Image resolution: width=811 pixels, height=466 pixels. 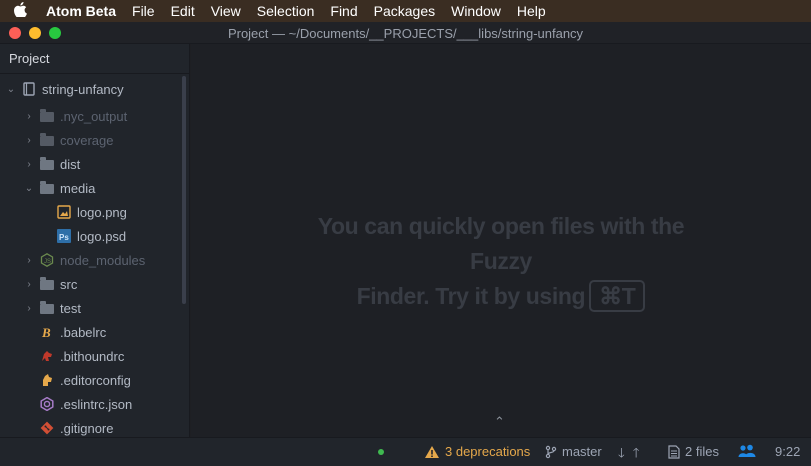 I want to click on svg-text: B, so click(x=46, y=332).